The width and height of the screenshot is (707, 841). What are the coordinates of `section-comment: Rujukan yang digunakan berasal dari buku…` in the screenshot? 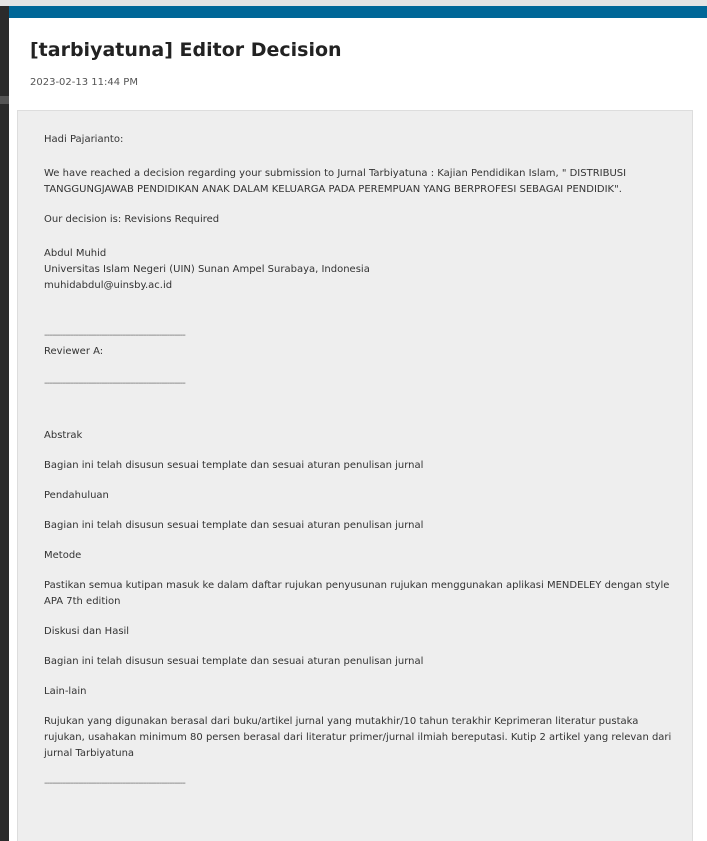 It's located at (358, 737).